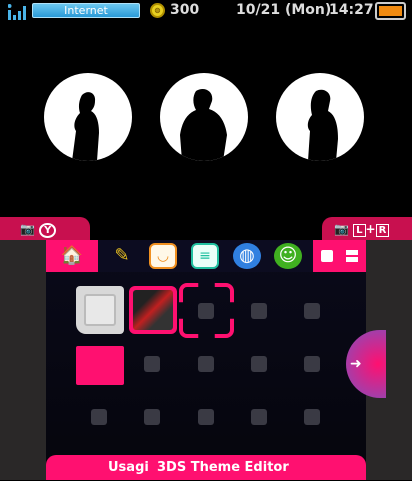 The height and width of the screenshot is (481, 412). Describe the element at coordinates (153, 310) in the screenshot. I see `photo-app` at that location.